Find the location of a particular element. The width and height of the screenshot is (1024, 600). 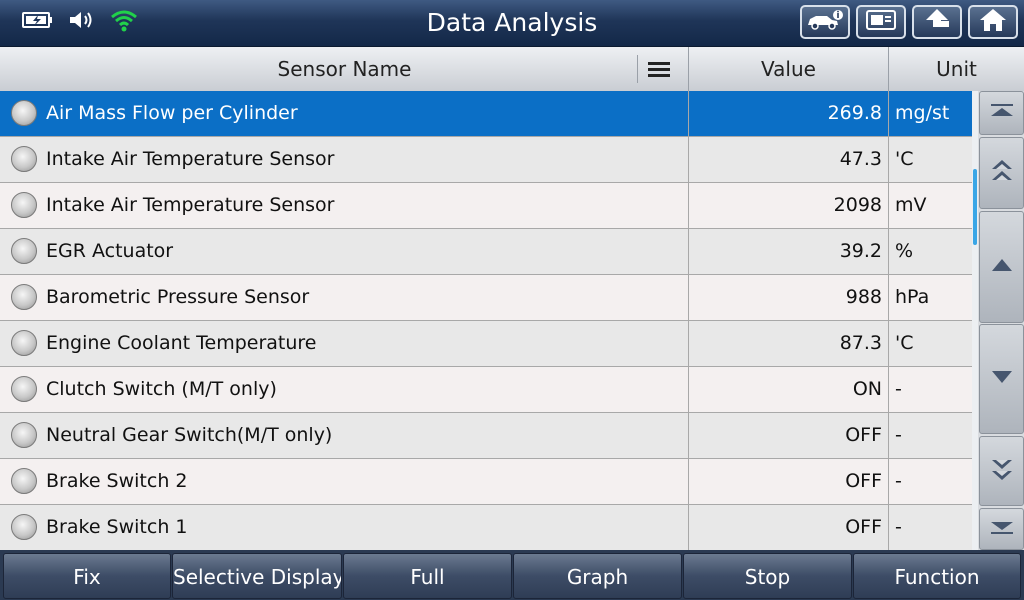

home-button is located at coordinates (993, 22).